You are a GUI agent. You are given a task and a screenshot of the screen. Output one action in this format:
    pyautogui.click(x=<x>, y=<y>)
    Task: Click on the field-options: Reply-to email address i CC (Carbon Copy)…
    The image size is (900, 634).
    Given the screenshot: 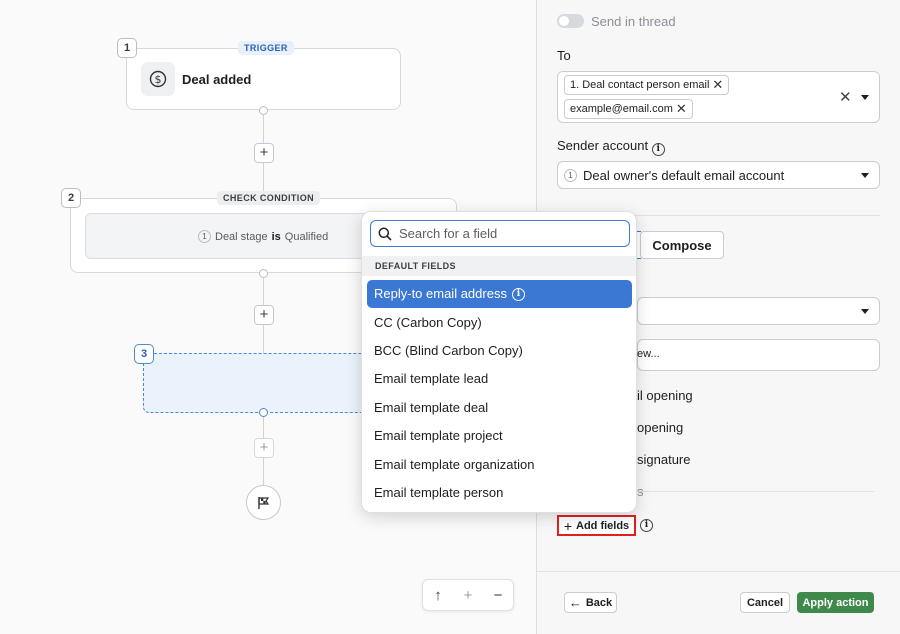 What is the action you would take?
    pyautogui.click(x=499, y=393)
    